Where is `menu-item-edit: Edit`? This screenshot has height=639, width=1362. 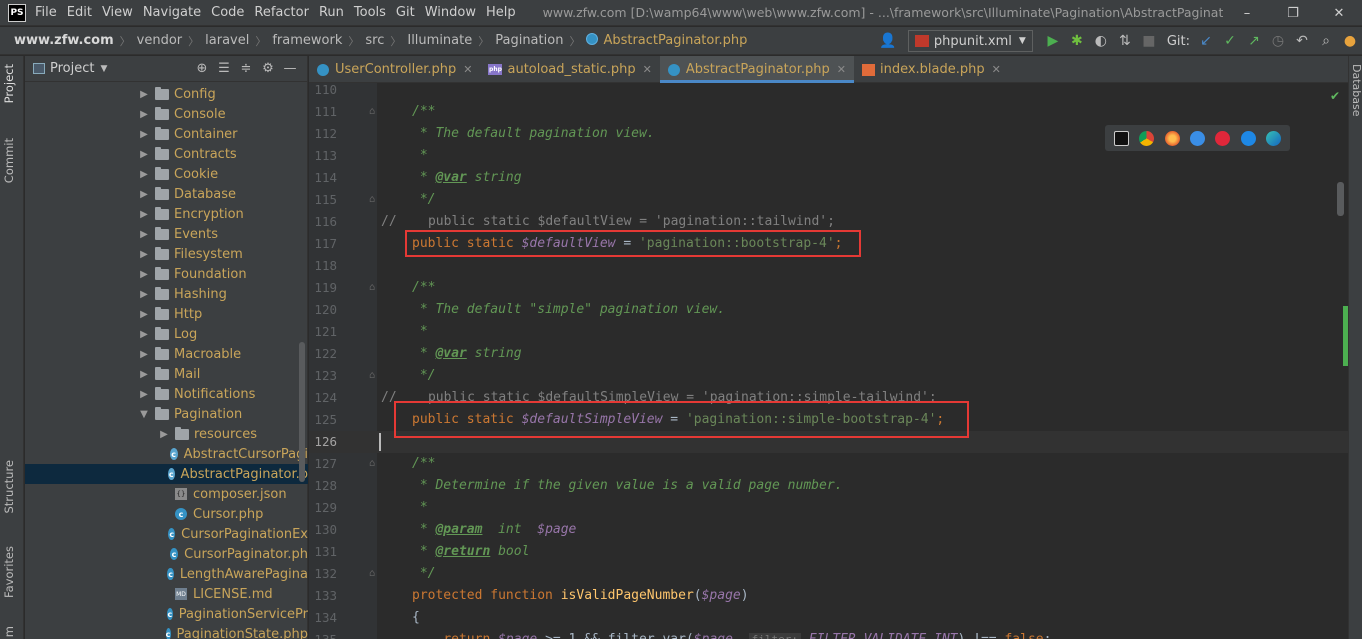
menu-item-edit: Edit is located at coordinates (79, 13).